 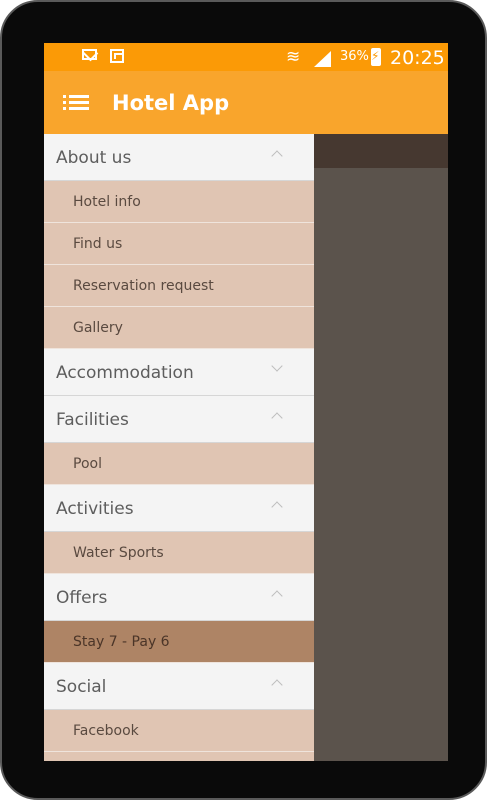 I want to click on drawer-group-label: Activities, so click(x=95, y=509).